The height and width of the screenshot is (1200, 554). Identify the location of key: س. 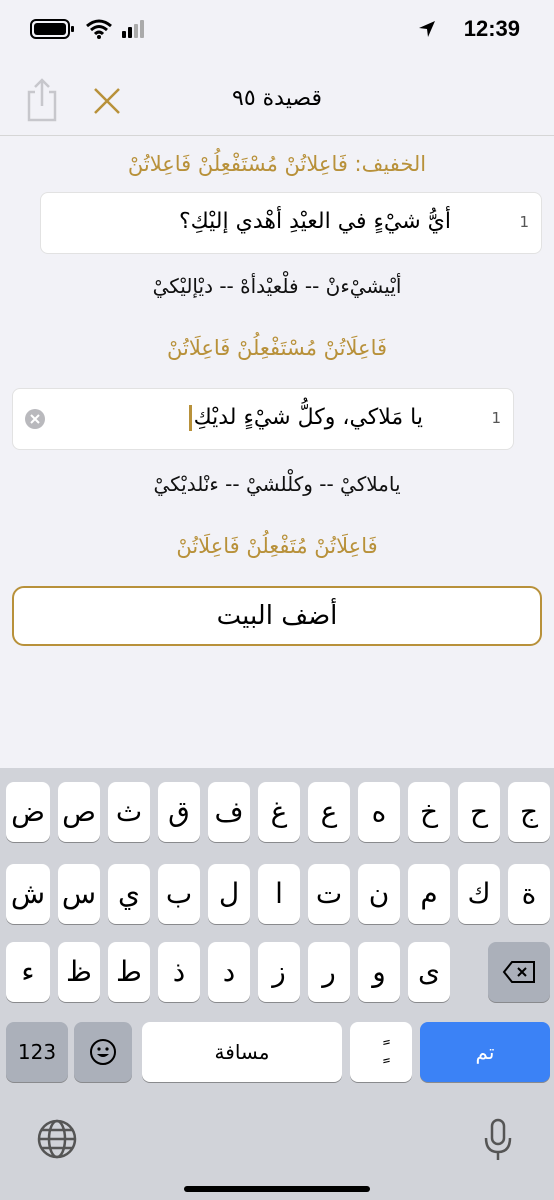
(79, 894).